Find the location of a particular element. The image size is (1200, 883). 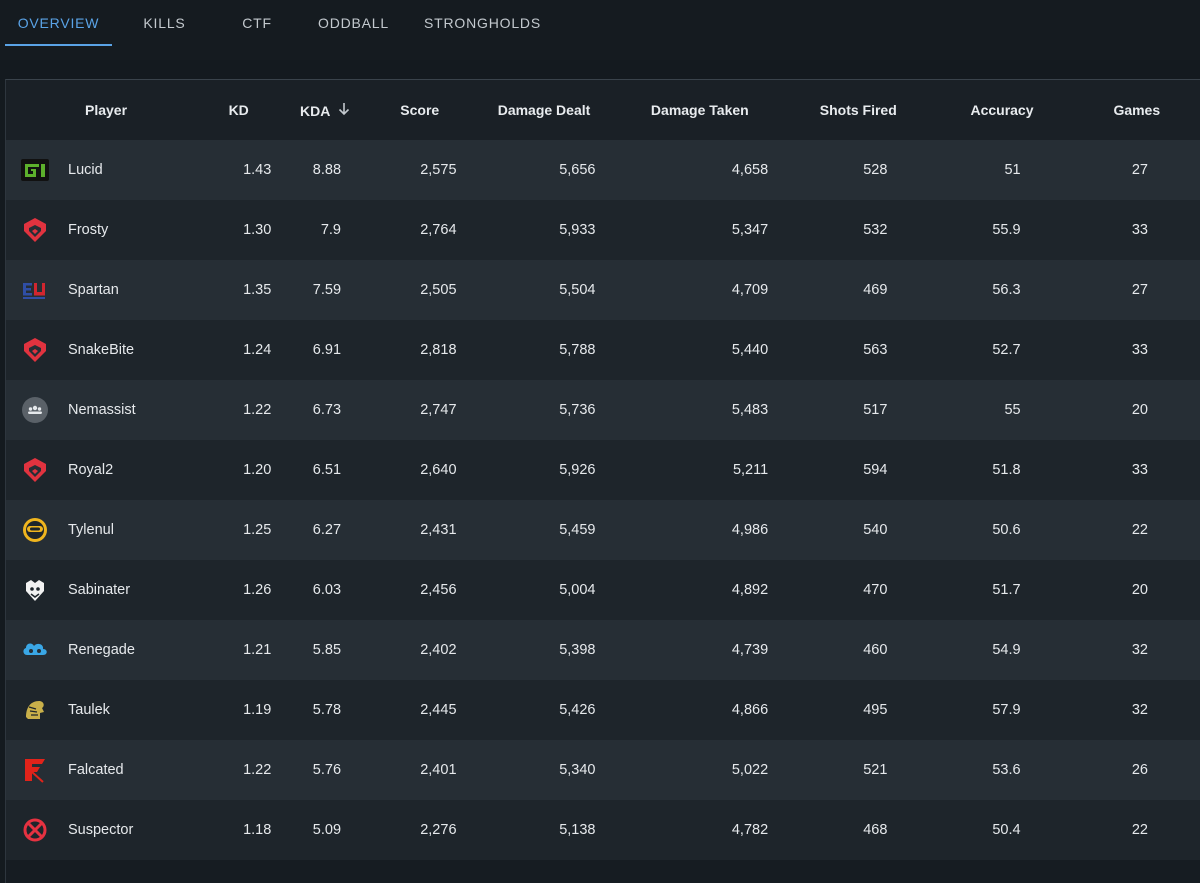

header-player-label: Player is located at coordinates (106, 110).